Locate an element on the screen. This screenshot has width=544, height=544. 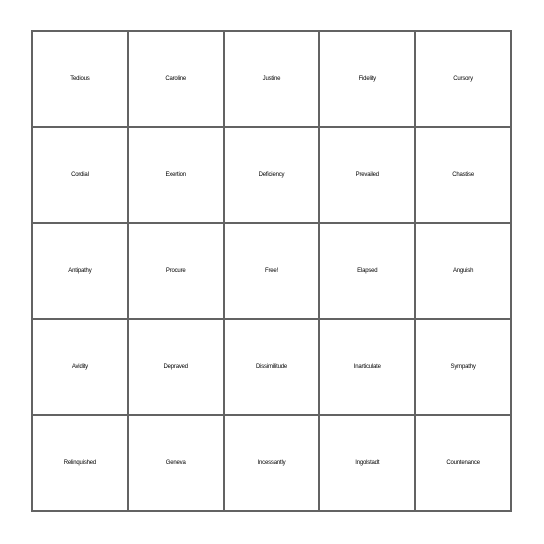
bingo-cell-label: Countenance is located at coordinates (463, 463).